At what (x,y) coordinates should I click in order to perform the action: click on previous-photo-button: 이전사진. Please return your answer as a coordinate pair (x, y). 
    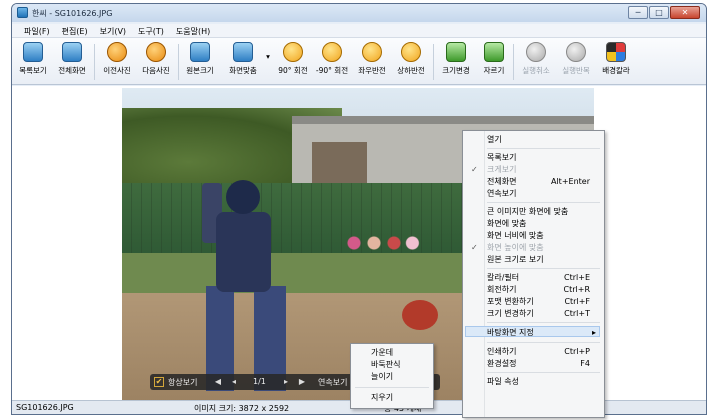
    Looking at the image, I should click on (117, 62).